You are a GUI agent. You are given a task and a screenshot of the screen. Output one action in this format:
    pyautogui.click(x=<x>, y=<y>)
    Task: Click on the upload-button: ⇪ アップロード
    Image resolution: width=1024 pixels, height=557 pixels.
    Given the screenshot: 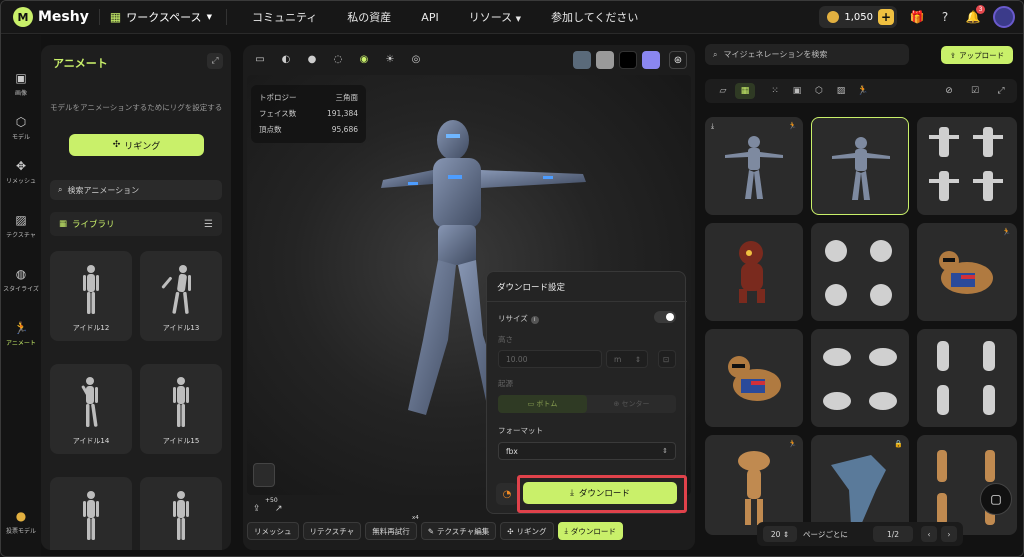 What is the action you would take?
    pyautogui.click(x=977, y=55)
    